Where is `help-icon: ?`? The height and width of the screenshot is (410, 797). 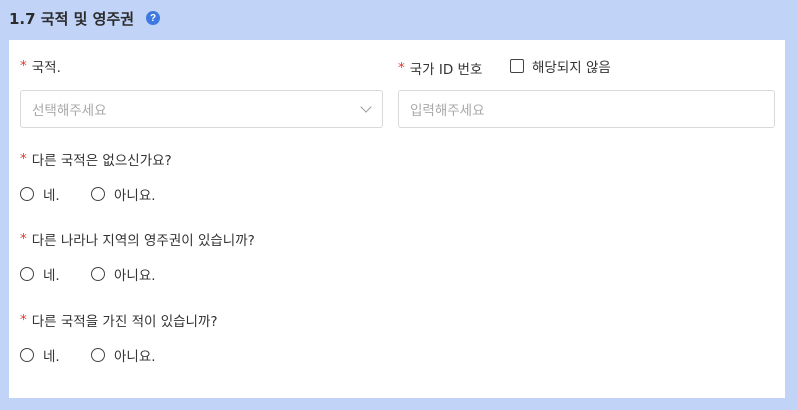
help-icon: ? is located at coordinates (153, 18).